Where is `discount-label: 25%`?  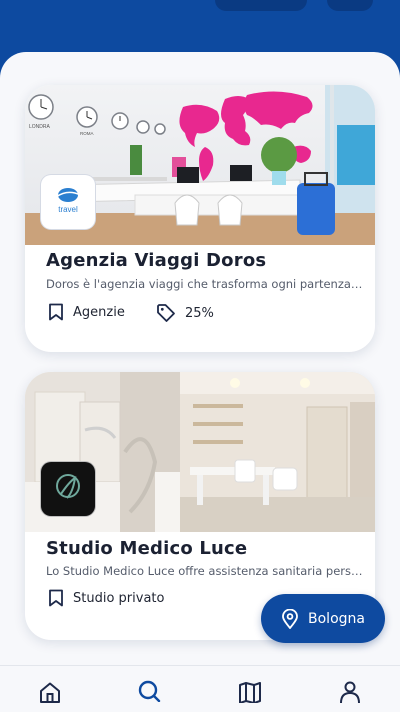 discount-label: 25% is located at coordinates (199, 313).